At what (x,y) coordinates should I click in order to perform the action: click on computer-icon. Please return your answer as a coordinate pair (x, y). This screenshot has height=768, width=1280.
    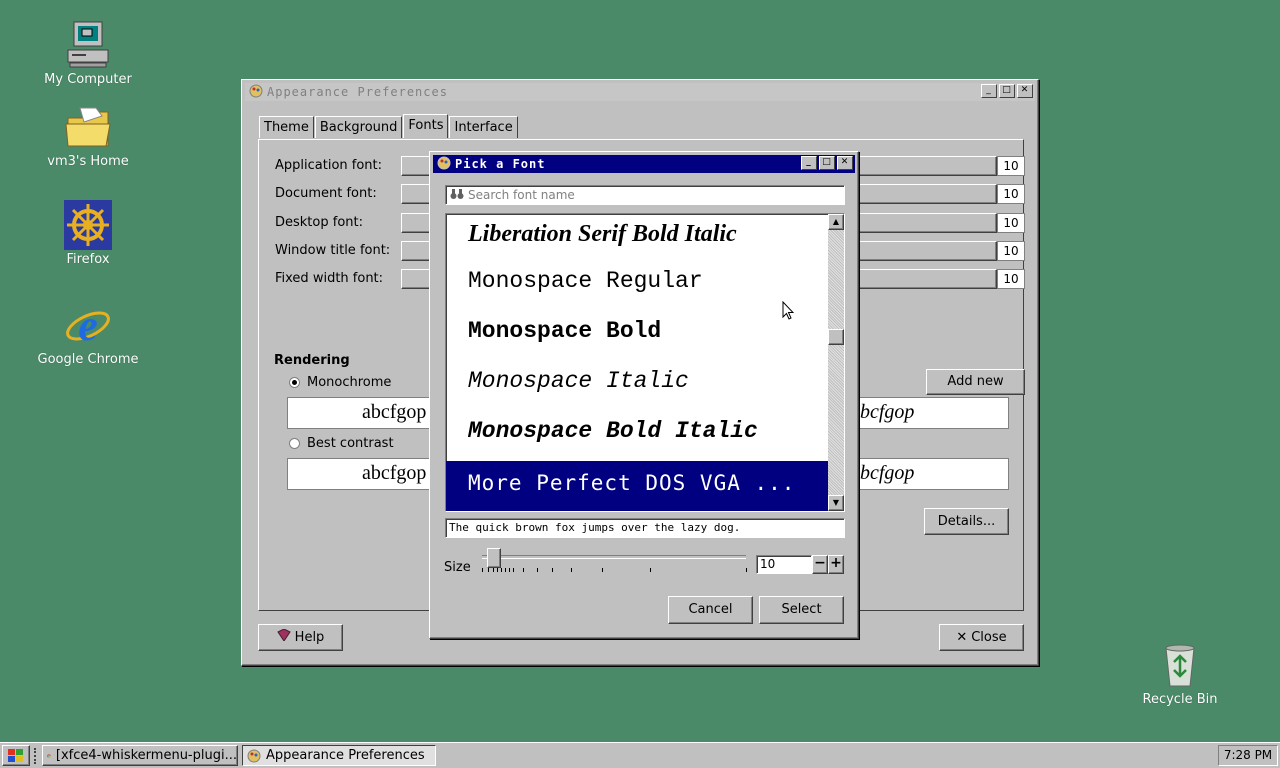
    Looking at the image, I should click on (88, 44).